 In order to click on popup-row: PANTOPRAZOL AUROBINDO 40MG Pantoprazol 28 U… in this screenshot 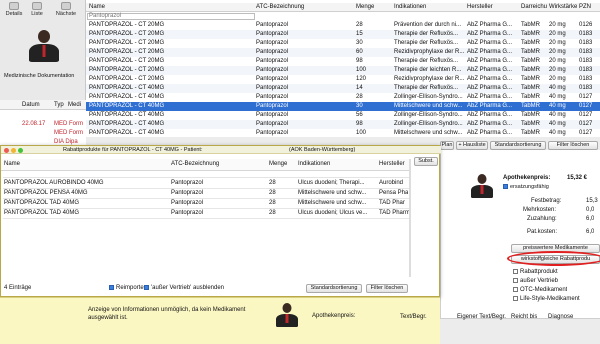, I will do `click(206, 184)`.